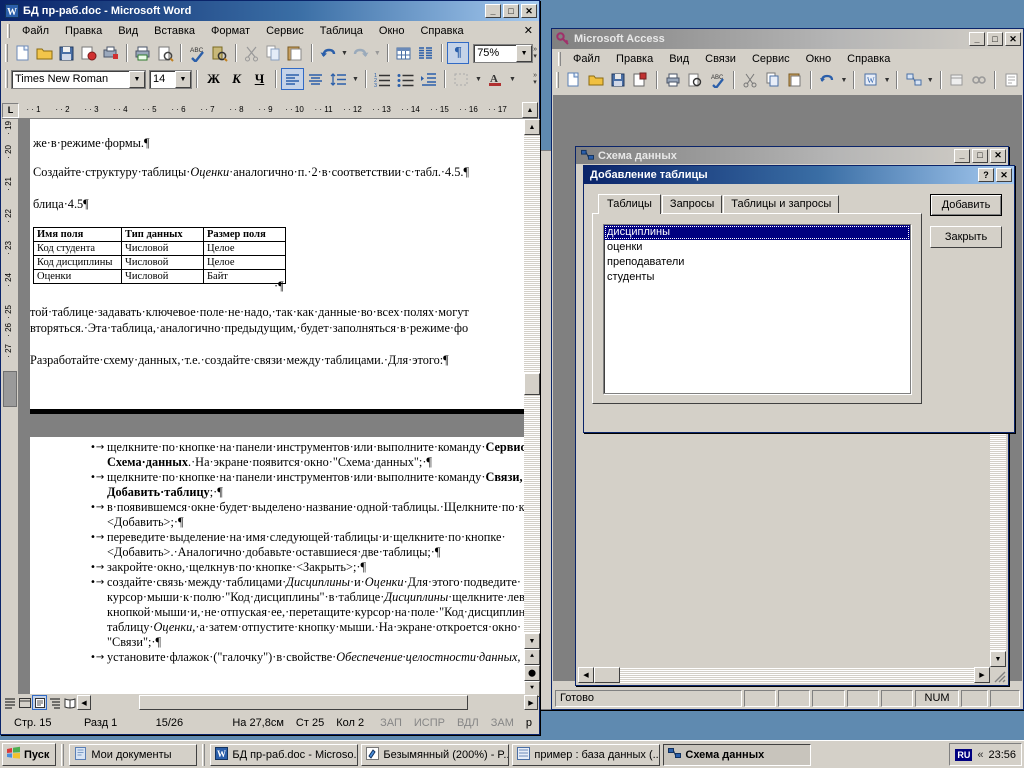 Image resolution: width=1024 pixels, height=768 pixels. What do you see at coordinates (44, 53) in the screenshot?
I see `open-folder-icon` at bounding box center [44, 53].